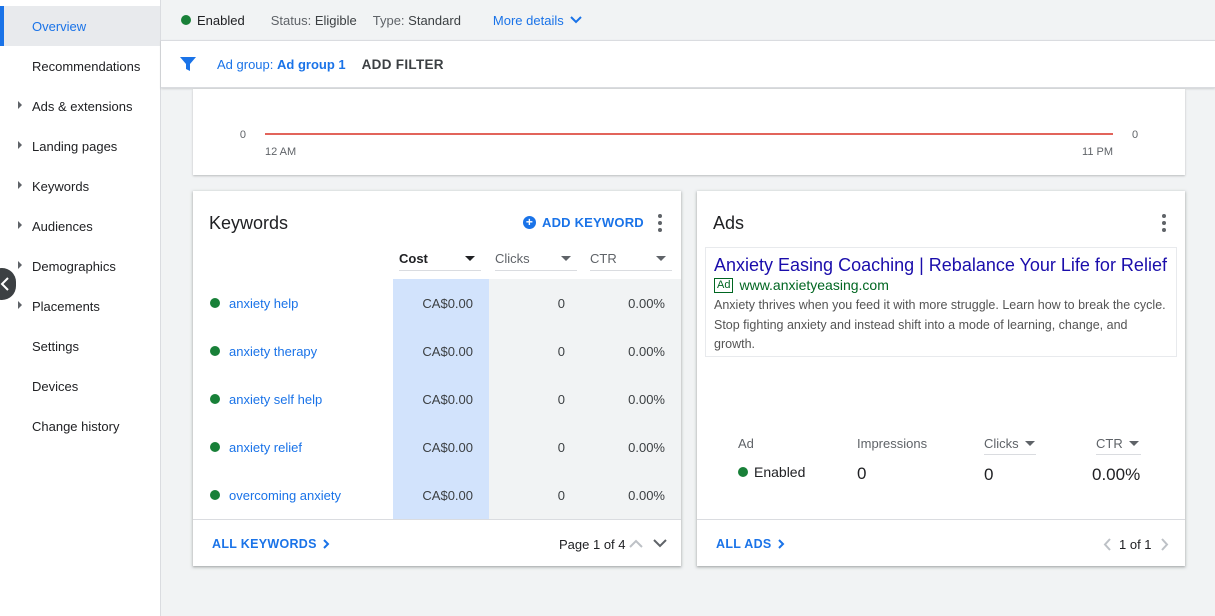 The image size is (1215, 616). Describe the element at coordinates (188, 64) in the screenshot. I see `filter-icon` at that location.